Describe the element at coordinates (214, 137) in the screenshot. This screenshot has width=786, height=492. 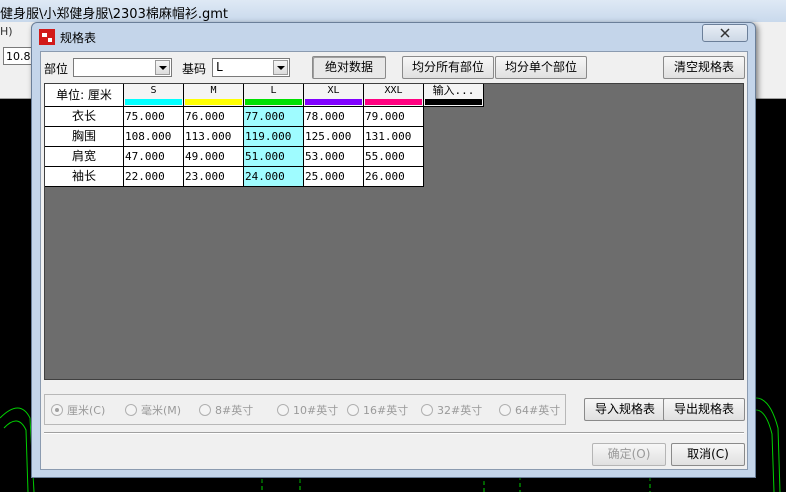
I see `size-value-cell: 113.000` at that location.